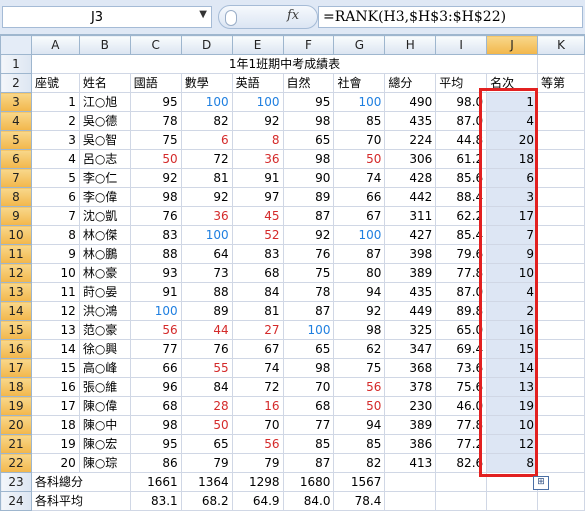 The image size is (585, 514). What do you see at coordinates (257, 330) in the screenshot?
I see `english-score-cell: 27` at bounding box center [257, 330].